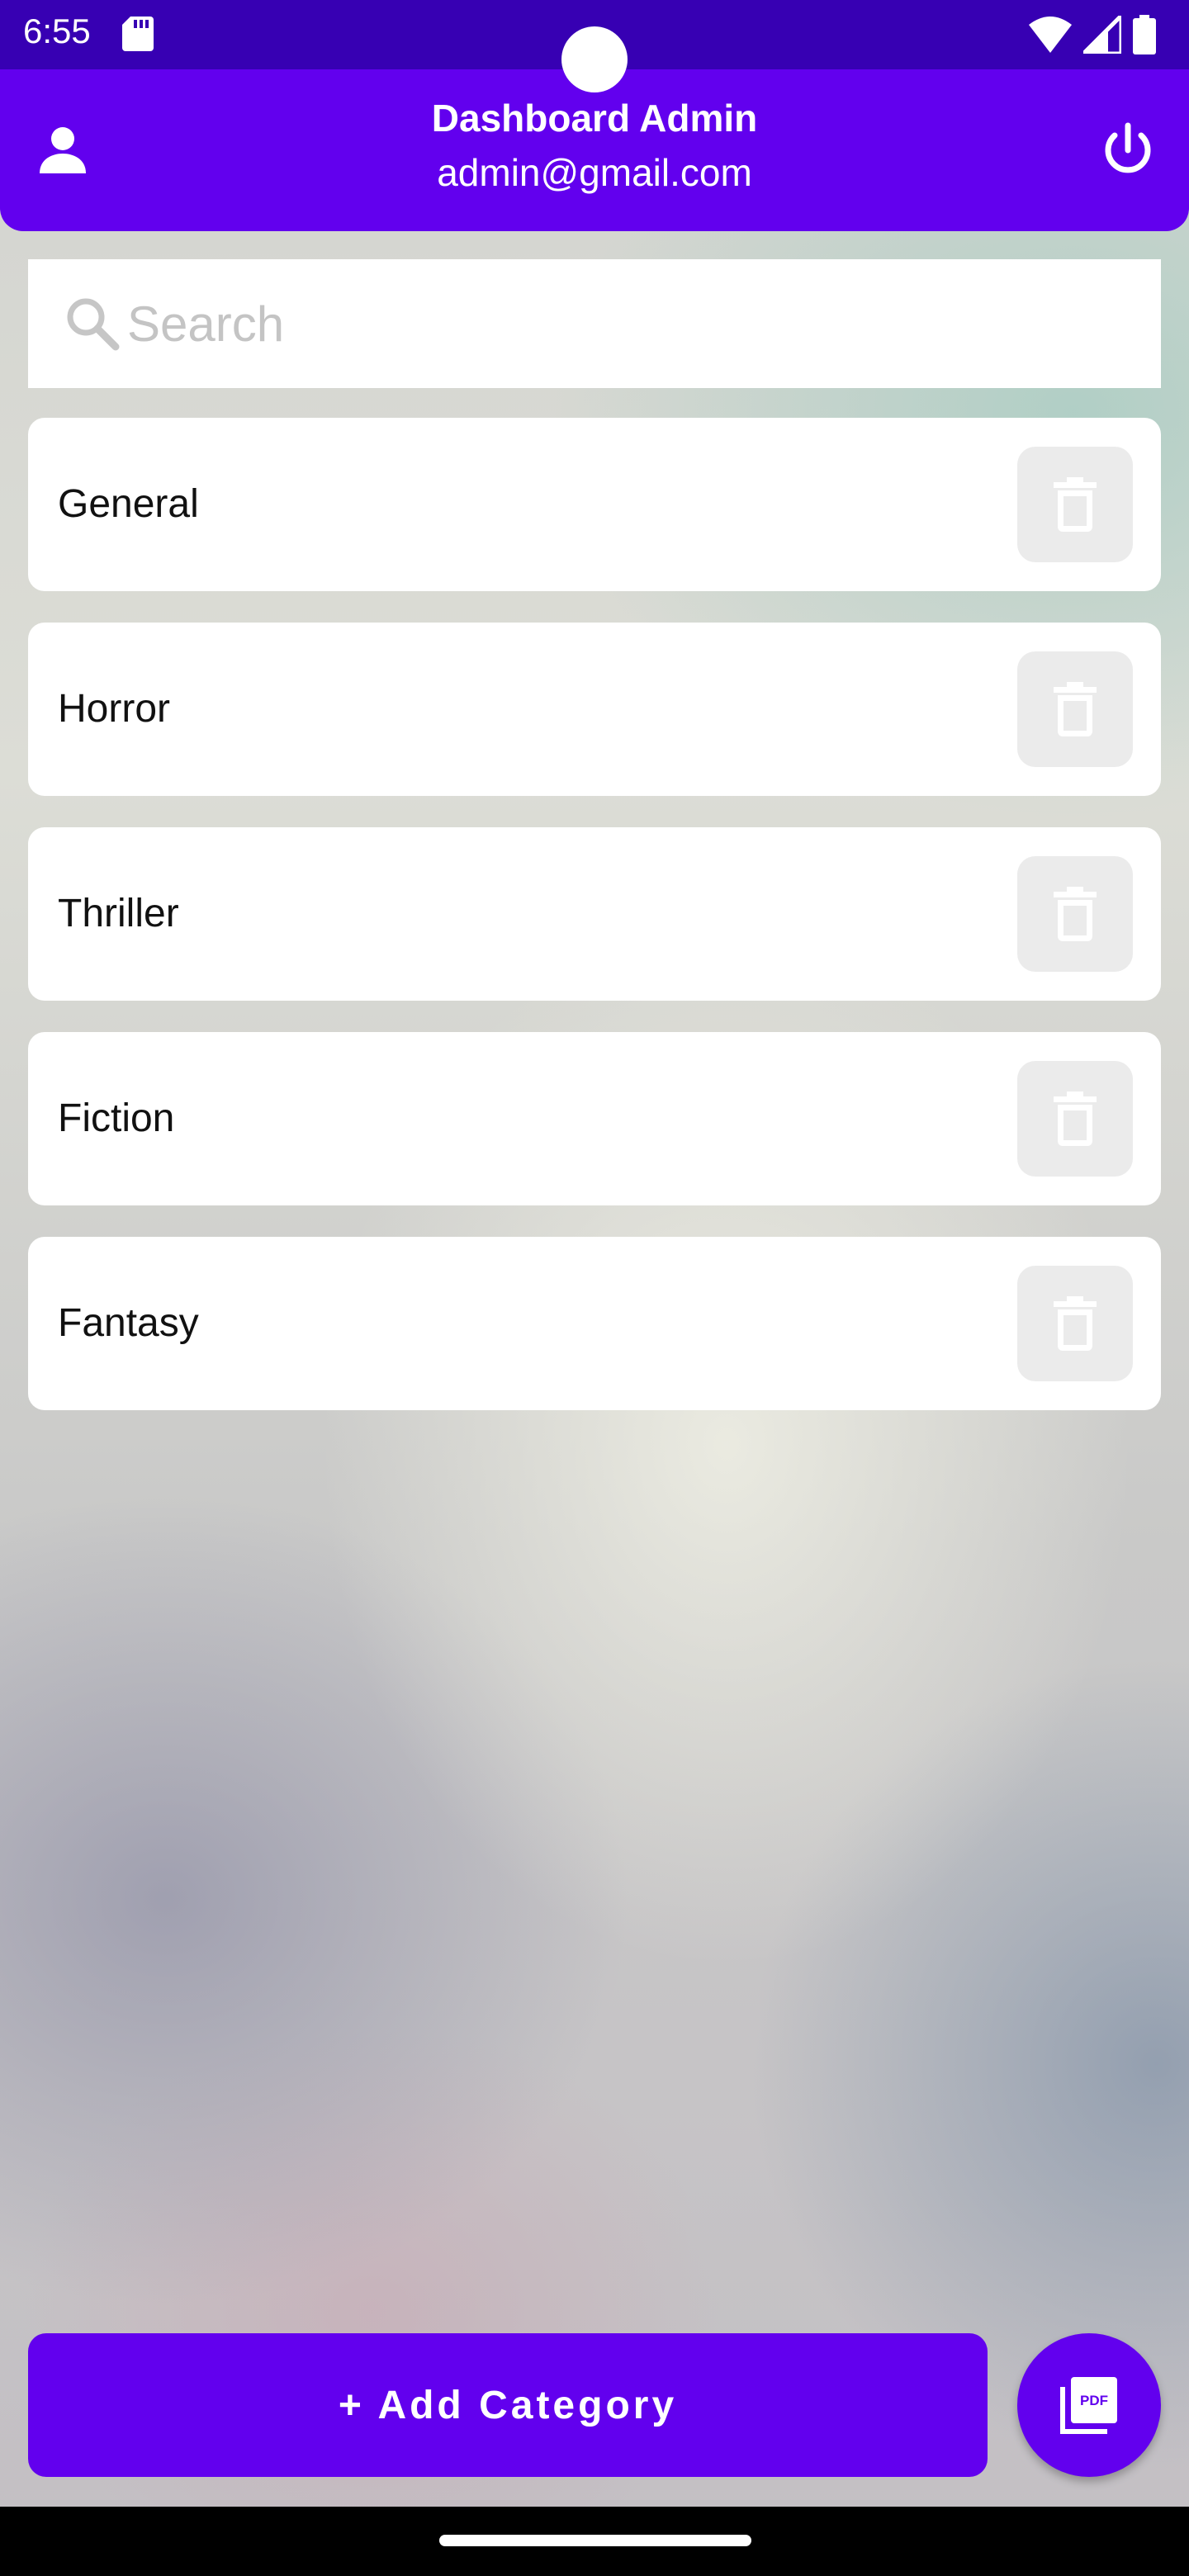  Describe the element at coordinates (594, 709) in the screenshot. I see `category-item-horror: Horror` at that location.